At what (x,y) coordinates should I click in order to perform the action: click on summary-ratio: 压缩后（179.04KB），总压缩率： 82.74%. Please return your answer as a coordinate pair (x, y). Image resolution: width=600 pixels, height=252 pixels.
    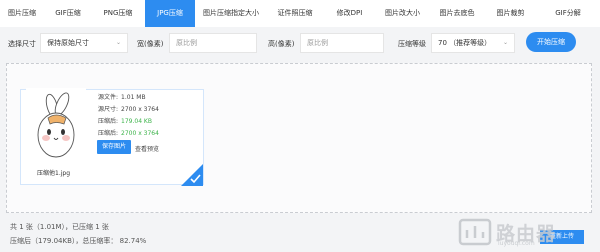
    Looking at the image, I should click on (78, 241).